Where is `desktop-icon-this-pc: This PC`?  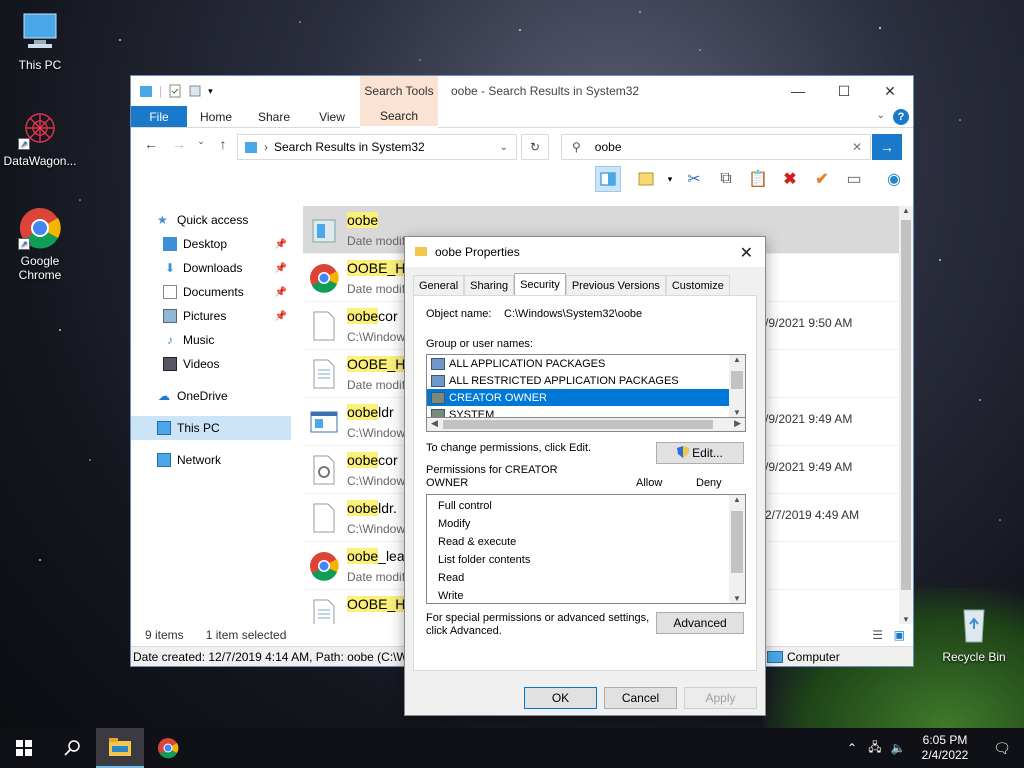
desktop-icon-this-pc: This PC is located at coordinates (40, 41).